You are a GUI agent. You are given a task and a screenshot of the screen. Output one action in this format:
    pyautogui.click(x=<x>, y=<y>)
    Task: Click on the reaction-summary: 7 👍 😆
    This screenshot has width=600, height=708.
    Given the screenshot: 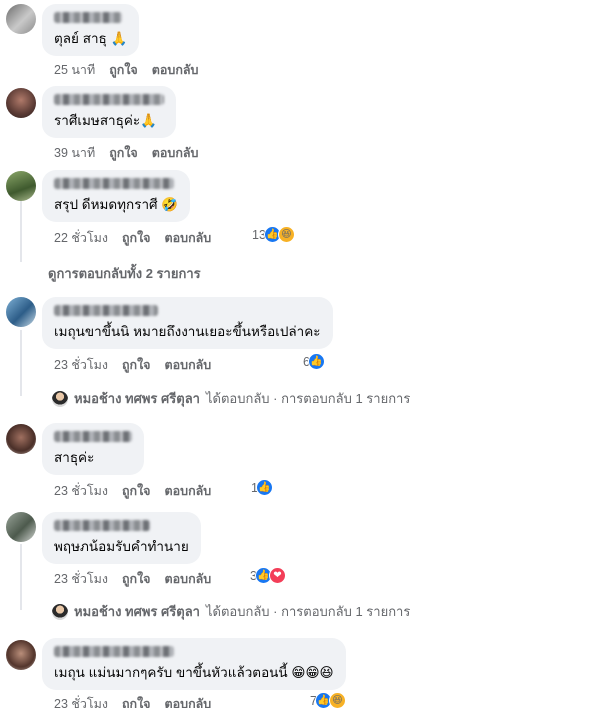 What is the action you would take?
    pyautogui.click(x=328, y=700)
    